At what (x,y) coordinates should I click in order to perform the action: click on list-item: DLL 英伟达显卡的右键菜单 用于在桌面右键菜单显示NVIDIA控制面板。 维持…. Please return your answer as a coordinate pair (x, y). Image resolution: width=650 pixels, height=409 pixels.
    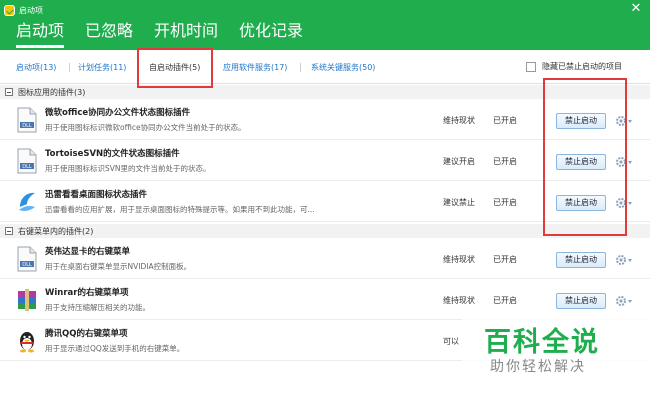
    Looking at the image, I should click on (325, 259).